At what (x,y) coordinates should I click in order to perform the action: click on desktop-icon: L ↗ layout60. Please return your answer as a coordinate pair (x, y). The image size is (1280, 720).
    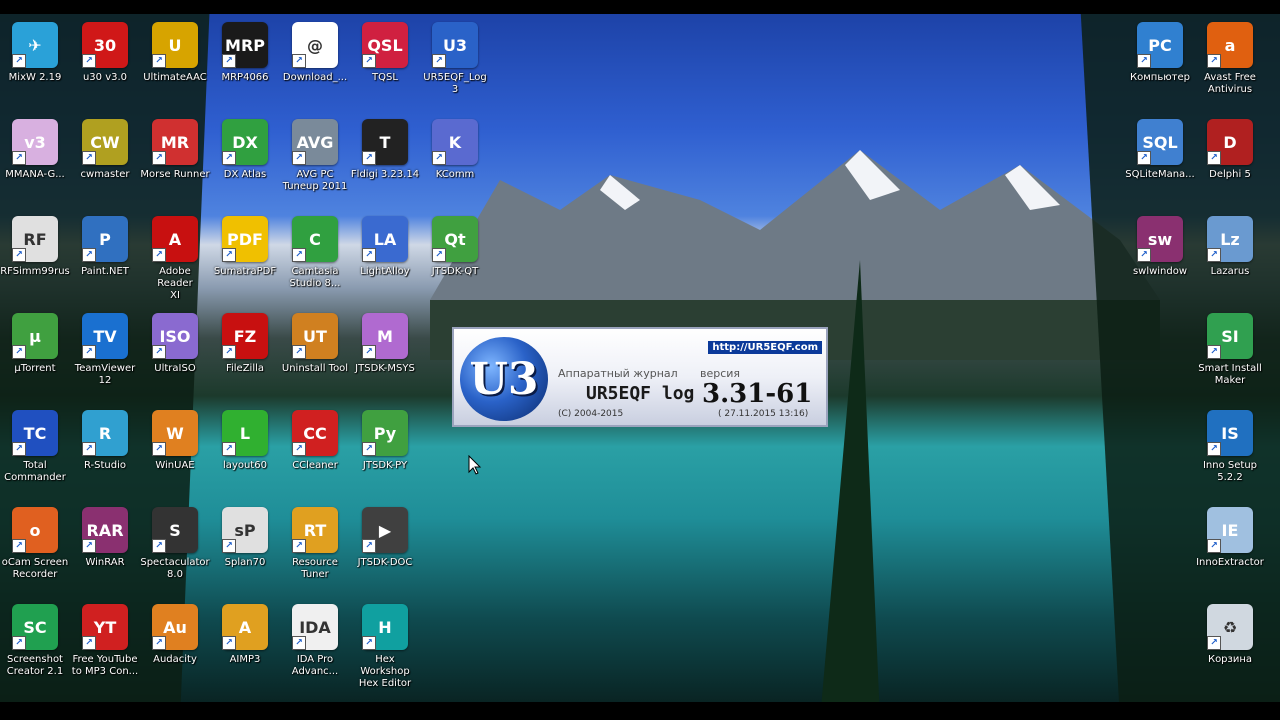
    Looking at the image, I should click on (245, 456).